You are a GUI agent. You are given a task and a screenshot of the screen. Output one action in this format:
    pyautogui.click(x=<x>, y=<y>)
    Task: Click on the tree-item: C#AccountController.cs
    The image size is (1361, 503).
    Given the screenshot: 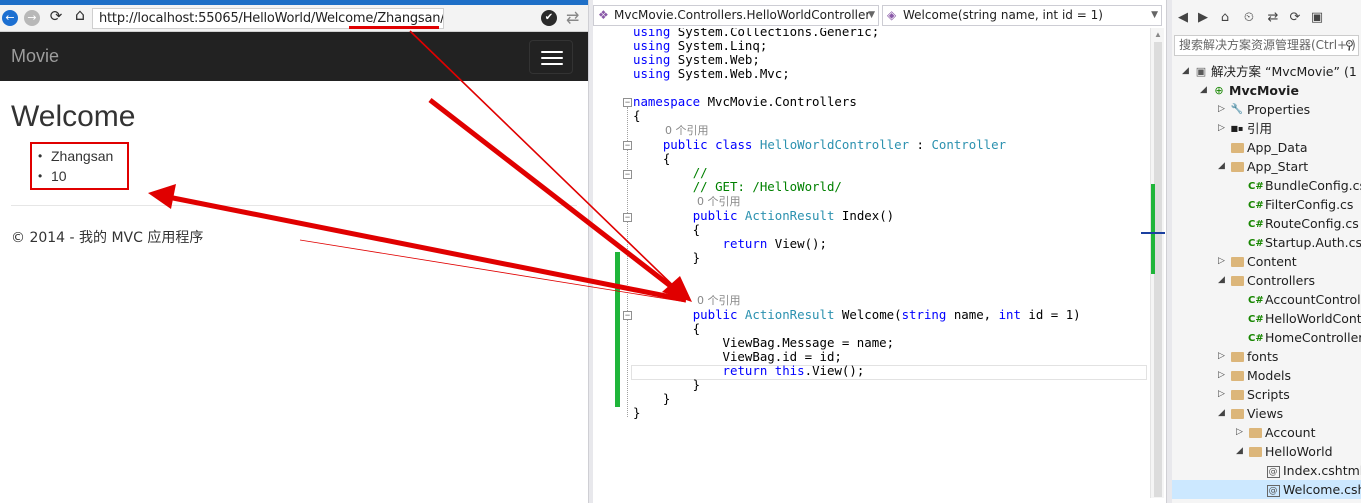 What is the action you would take?
    pyautogui.click(x=1266, y=299)
    